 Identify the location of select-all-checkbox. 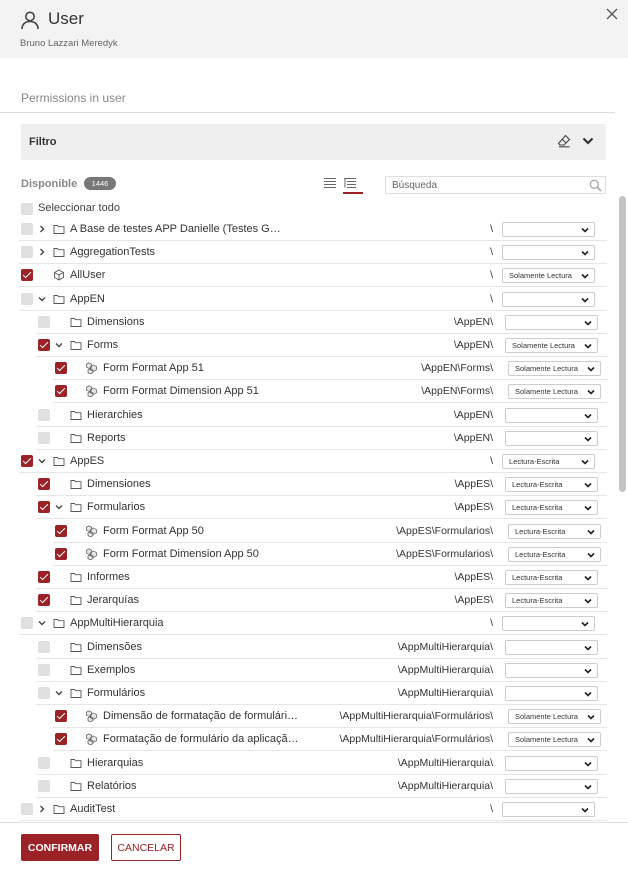
(27, 209).